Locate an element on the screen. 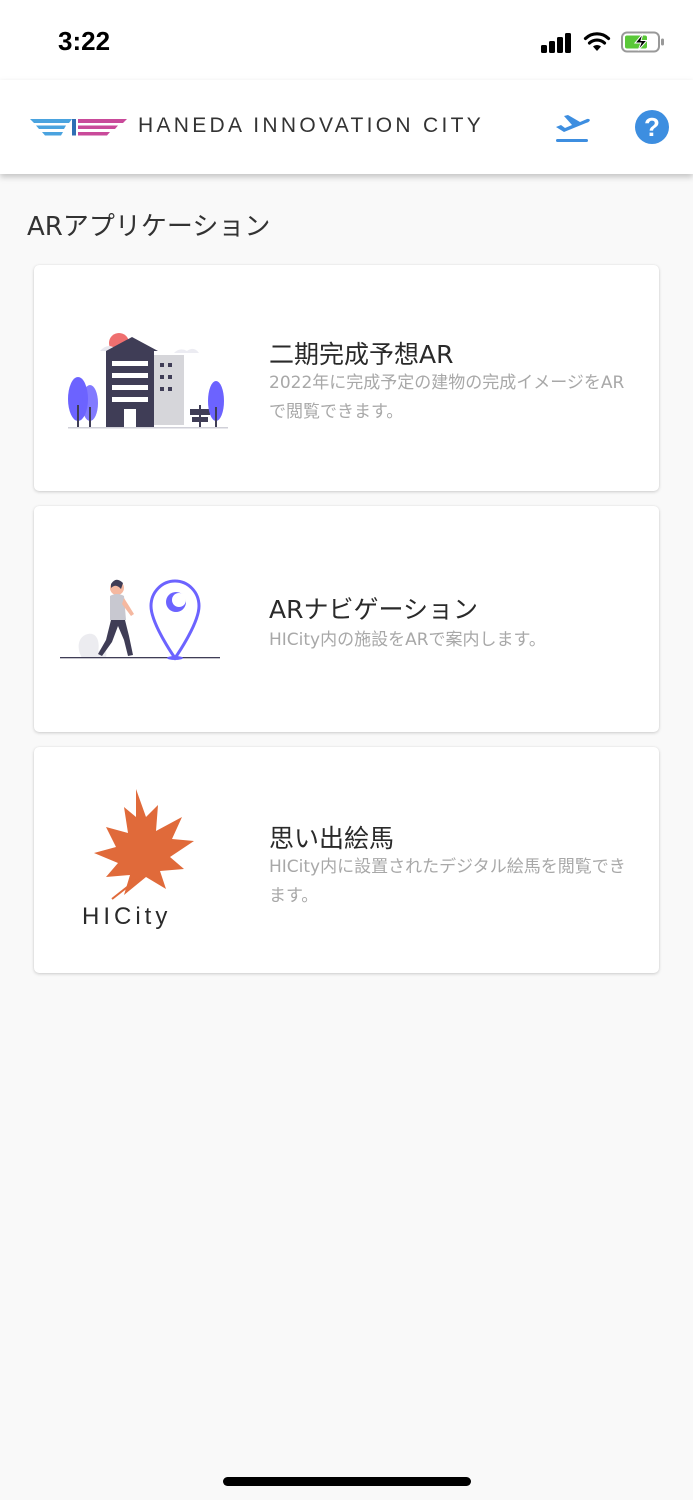  page-title: ARアプリケーション is located at coordinates (149, 227).